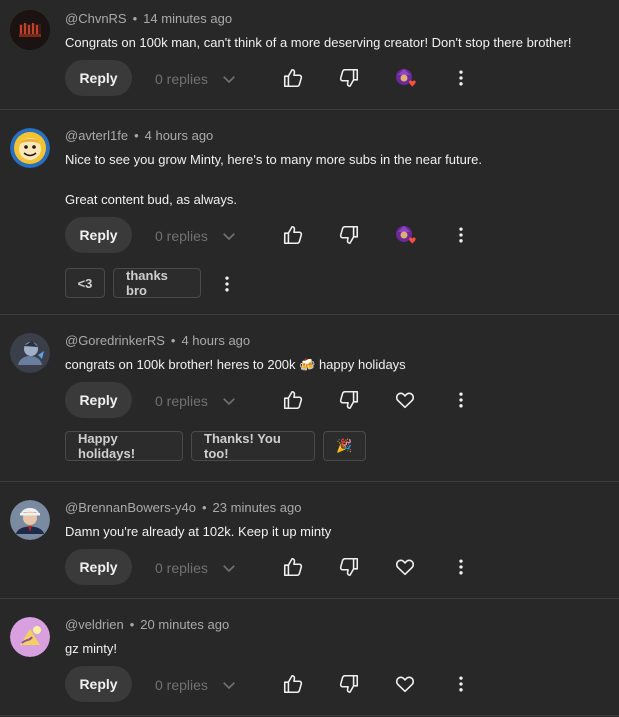 This screenshot has height=717, width=619. What do you see at coordinates (253, 446) in the screenshot?
I see `suggested-reply-chip: Thanks! You too!` at bounding box center [253, 446].